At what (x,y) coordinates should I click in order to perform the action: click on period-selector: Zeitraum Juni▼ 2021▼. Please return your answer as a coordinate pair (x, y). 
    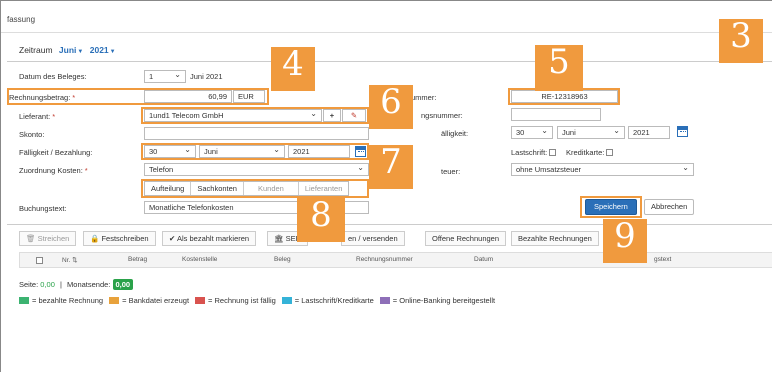
    Looking at the image, I should click on (67, 50).